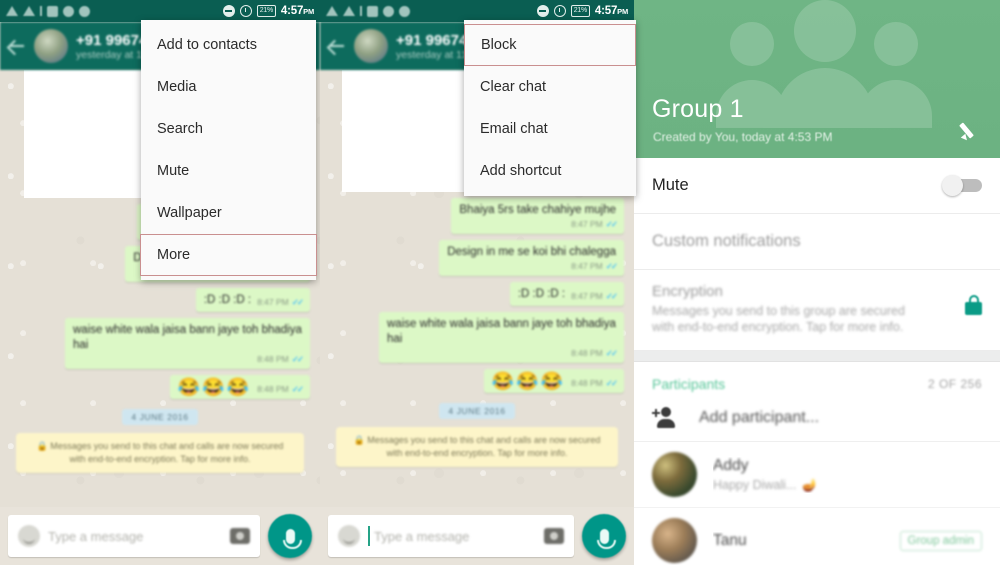  I want to click on group-info-header: Group 1 Created by You, today at 4:53 PM, so click(817, 79).